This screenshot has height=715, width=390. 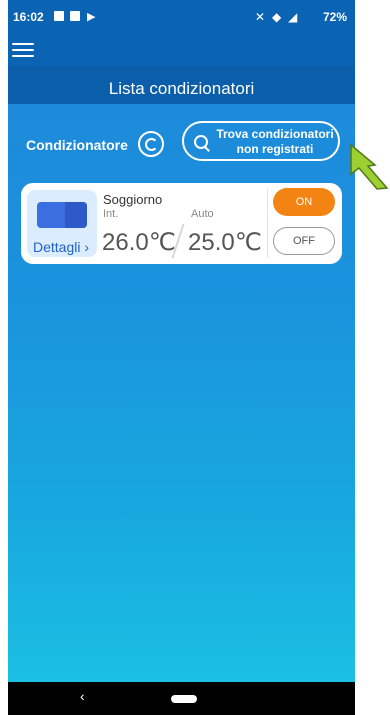 I want to click on android-nav-bar: ‹, so click(x=181, y=698).